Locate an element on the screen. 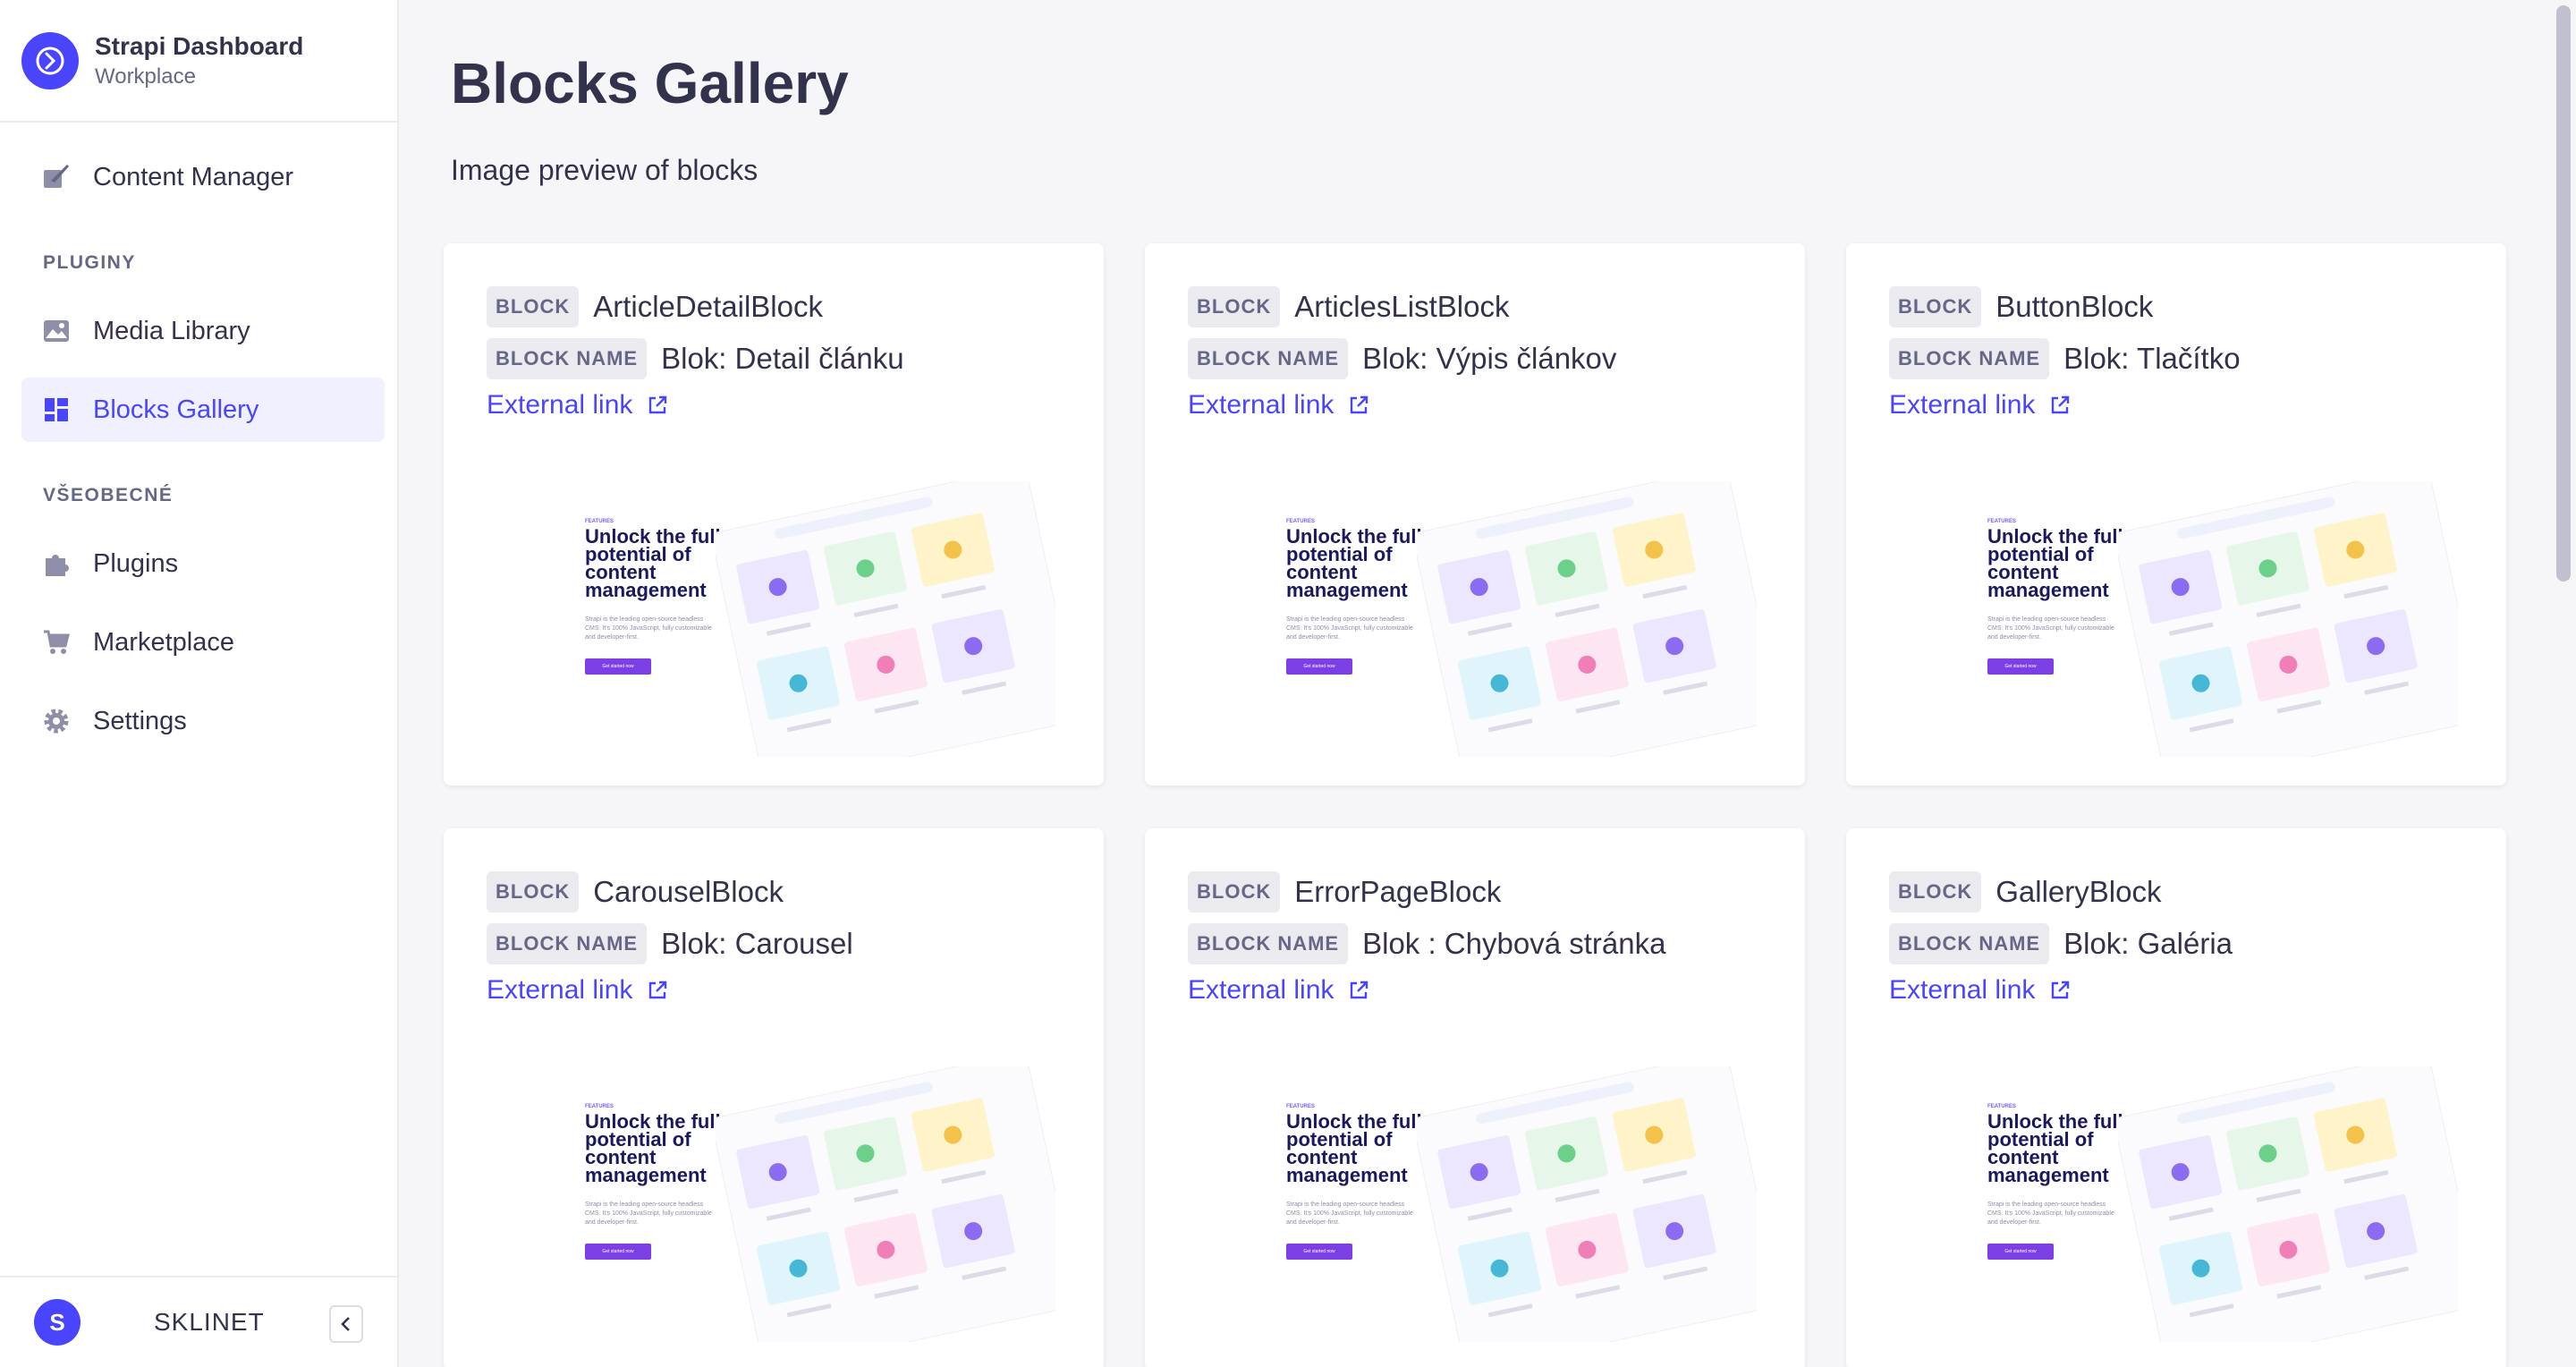  avatar: S is located at coordinates (57, 1322).